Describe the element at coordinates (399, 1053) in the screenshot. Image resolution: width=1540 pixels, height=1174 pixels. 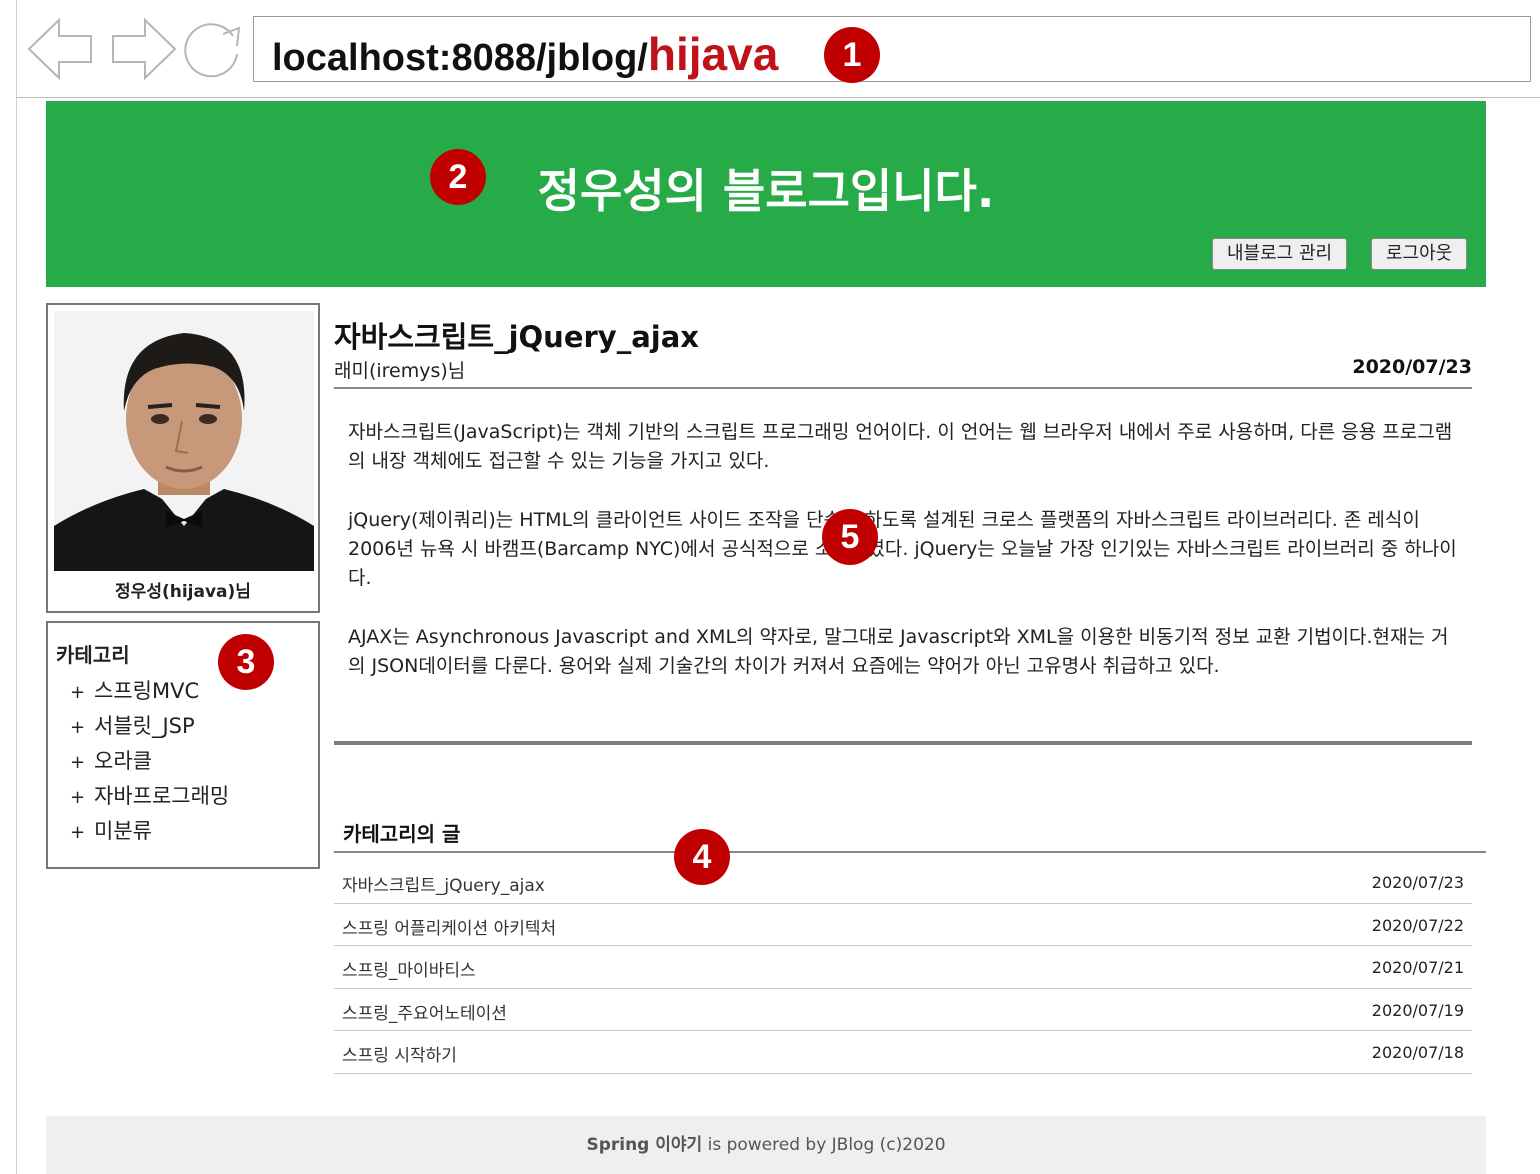
I see `post-link: 스프링 시작하기` at that location.